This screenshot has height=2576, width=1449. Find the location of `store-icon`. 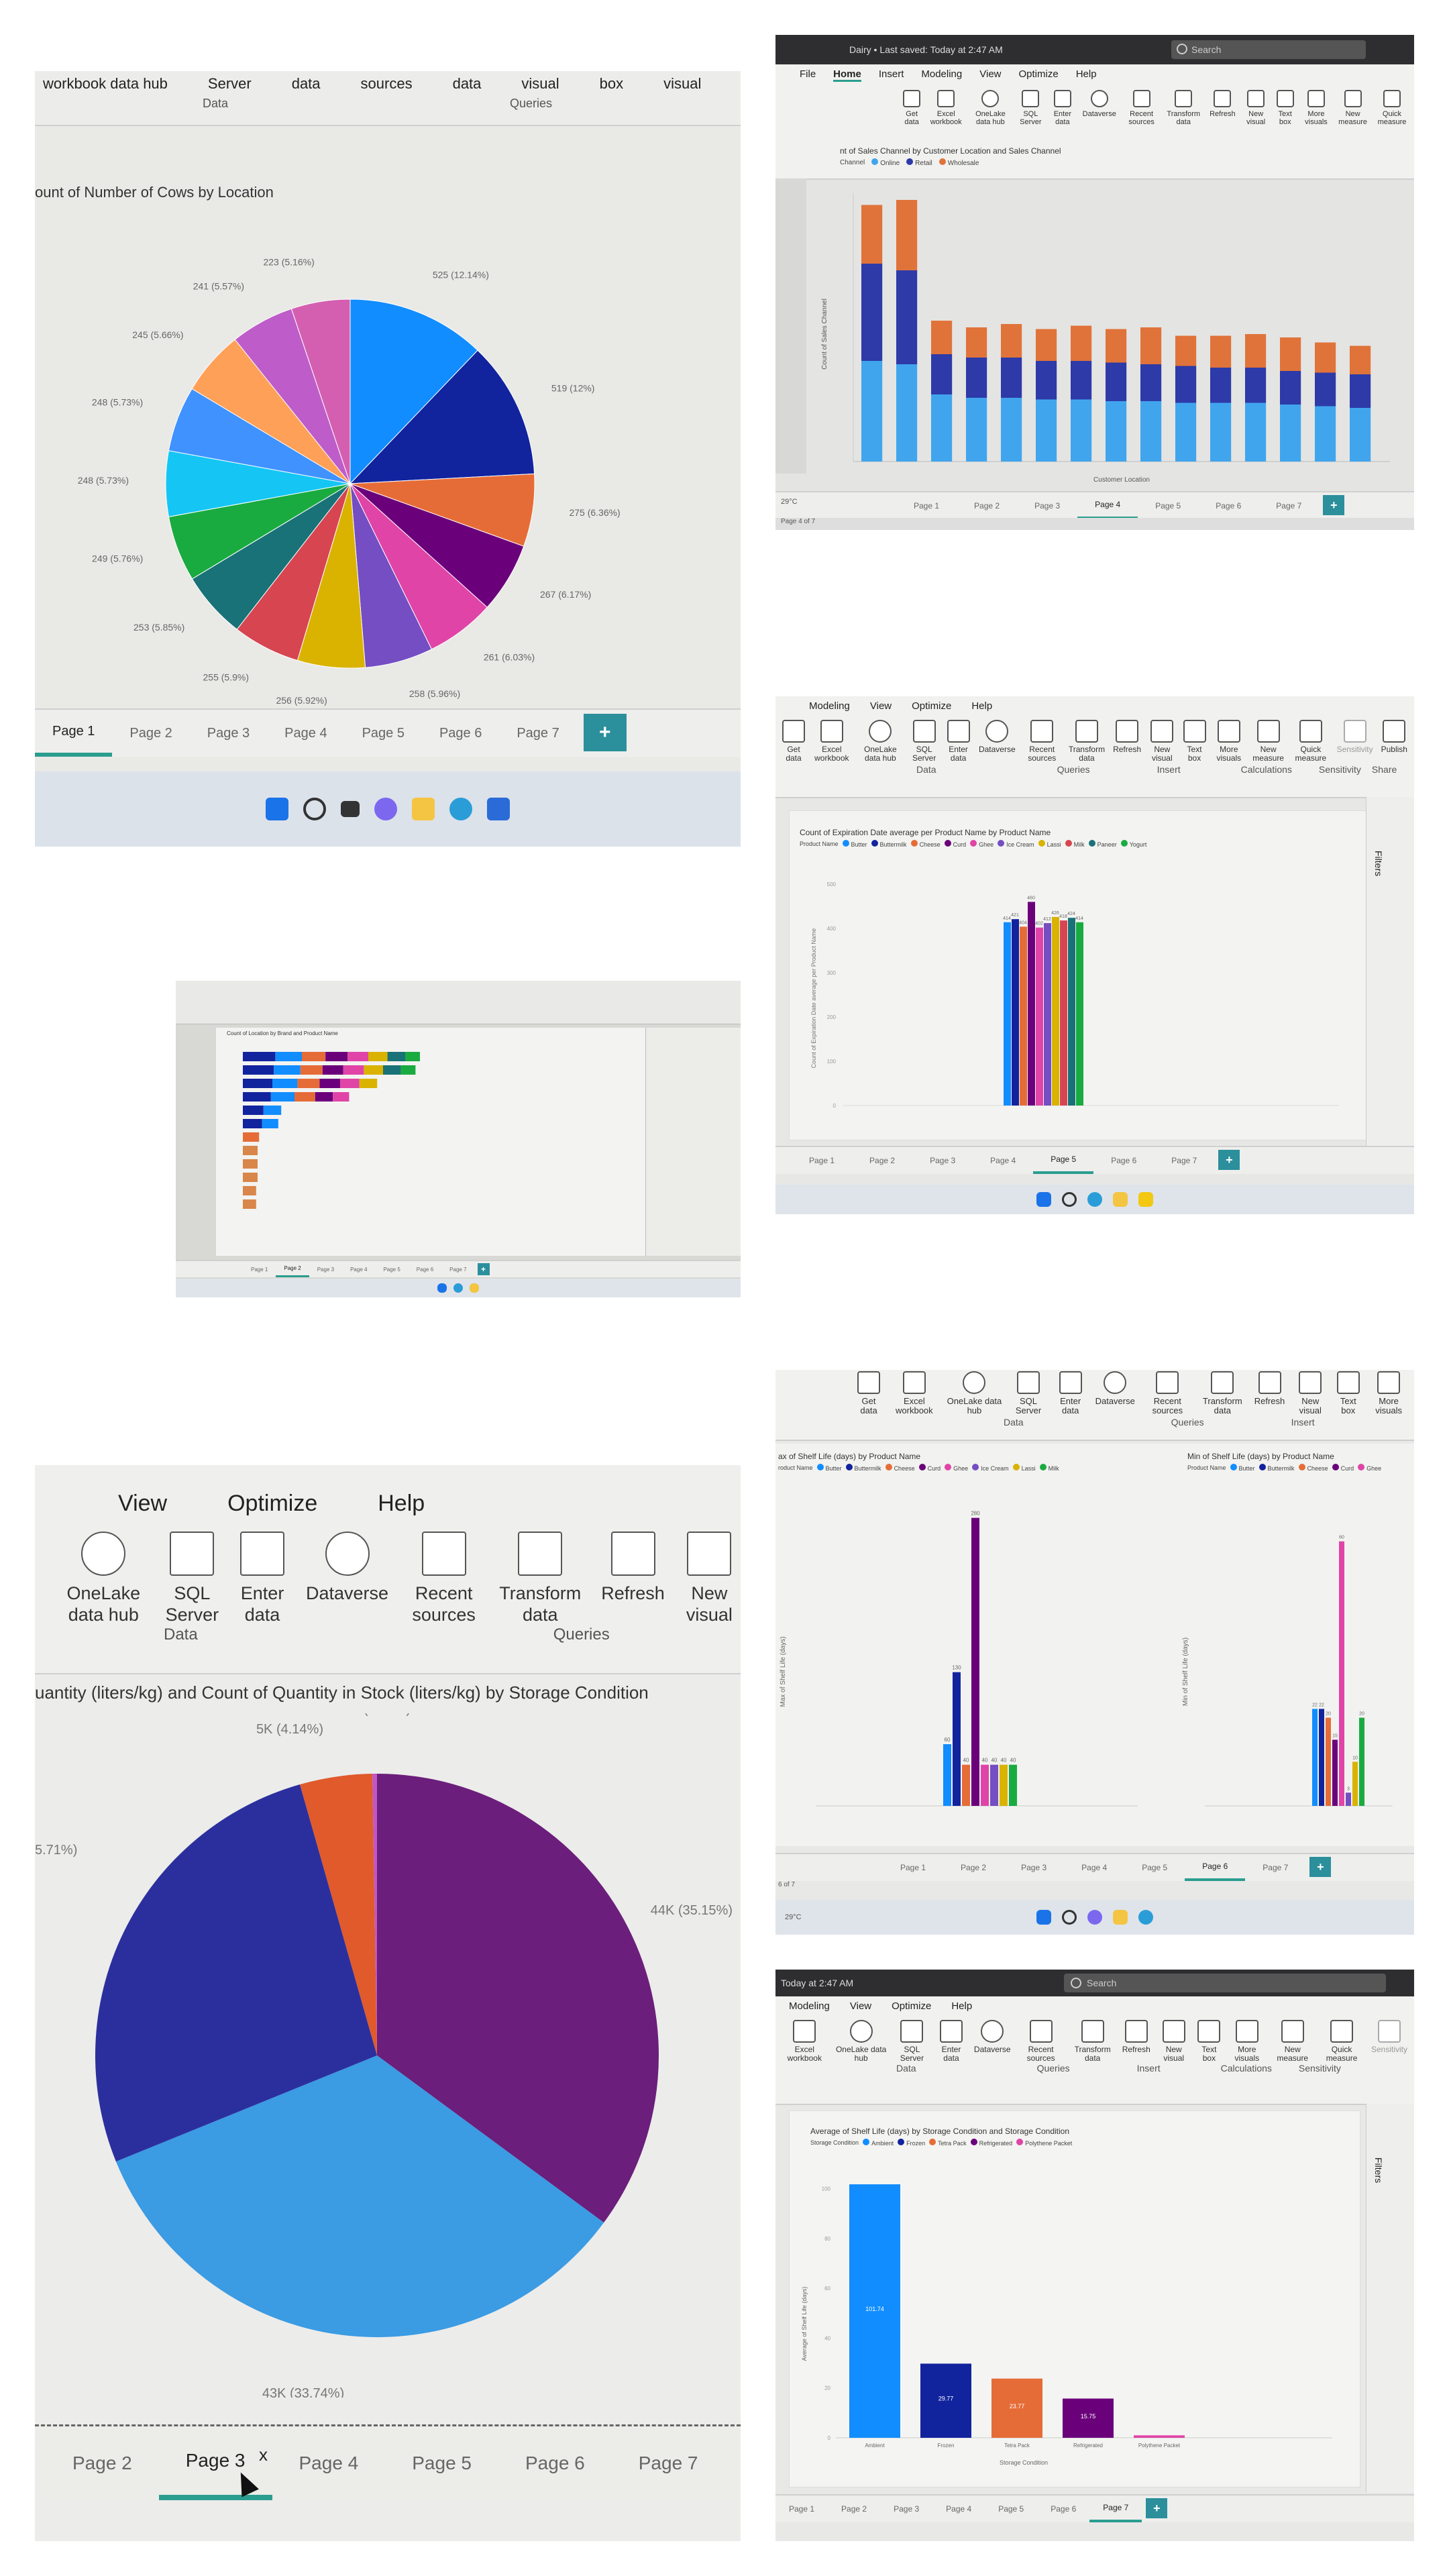

store-icon is located at coordinates (498, 809).